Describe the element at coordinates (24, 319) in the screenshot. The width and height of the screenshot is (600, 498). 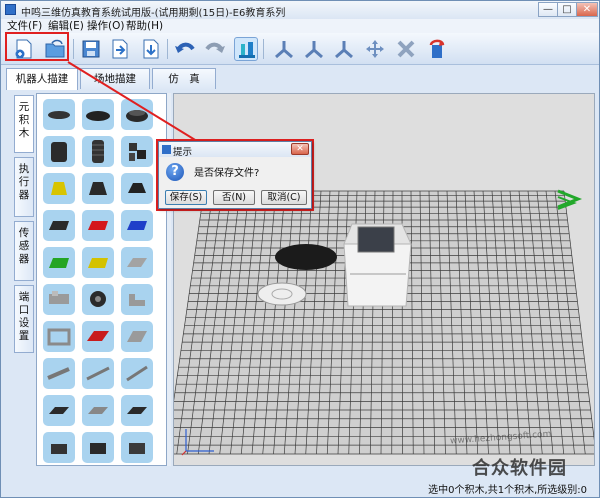
I see `side-tab-port-settings: 端口设置` at that location.